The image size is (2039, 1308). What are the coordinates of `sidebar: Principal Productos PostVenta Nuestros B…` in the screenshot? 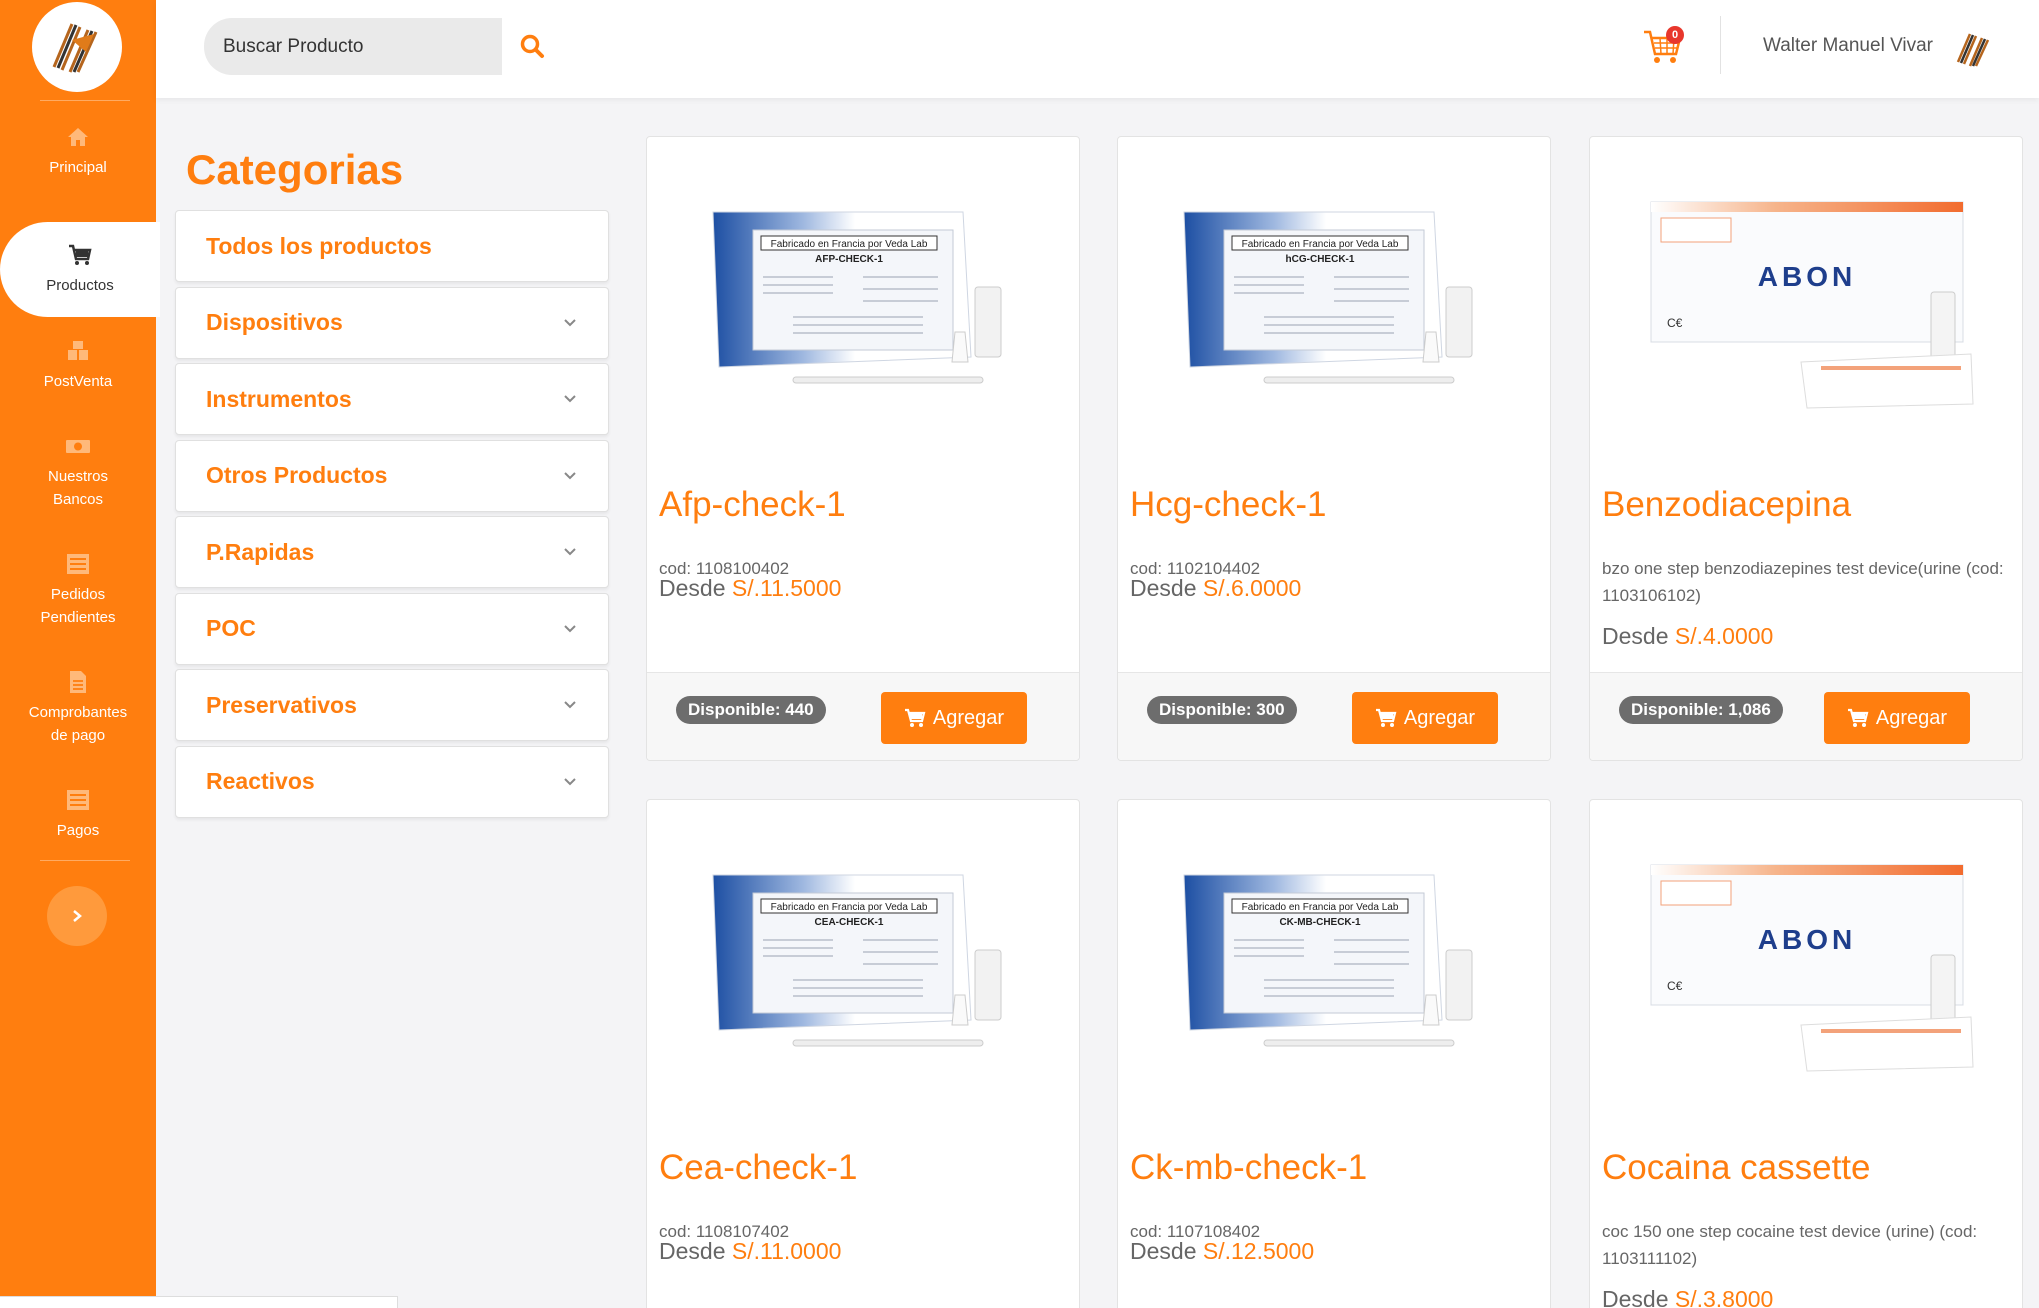 It's located at (80, 654).